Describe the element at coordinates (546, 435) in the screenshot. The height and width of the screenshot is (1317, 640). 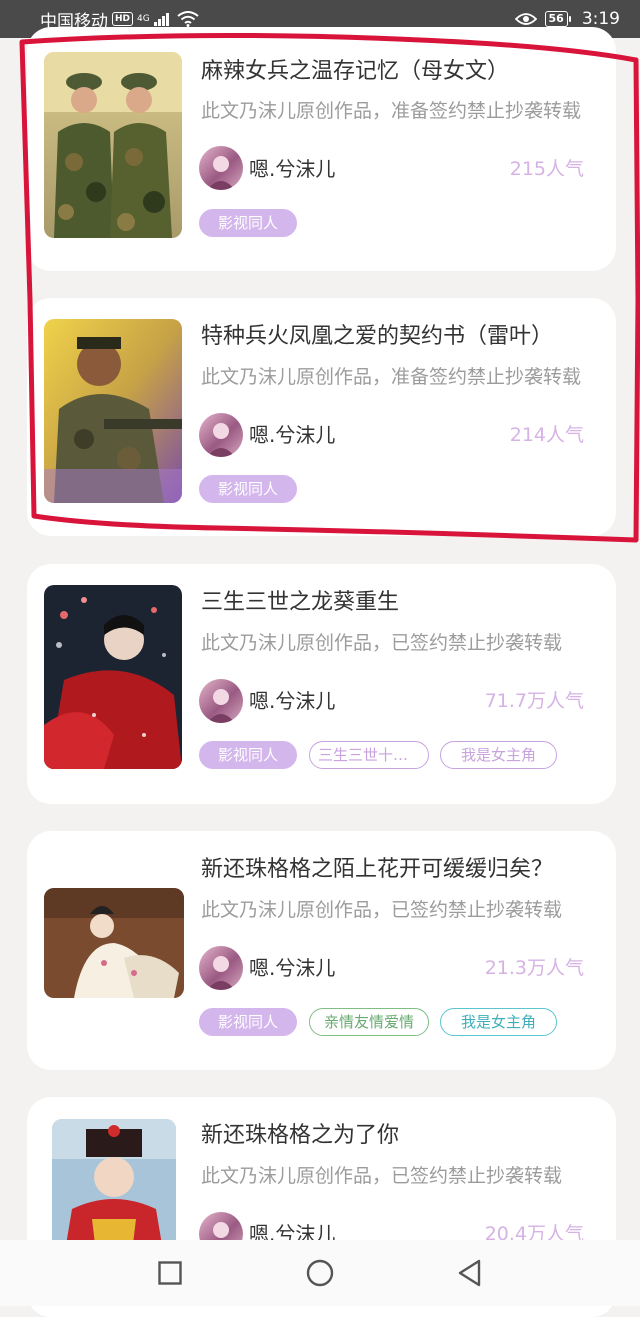
I see `popularity-count: 214人气` at that location.